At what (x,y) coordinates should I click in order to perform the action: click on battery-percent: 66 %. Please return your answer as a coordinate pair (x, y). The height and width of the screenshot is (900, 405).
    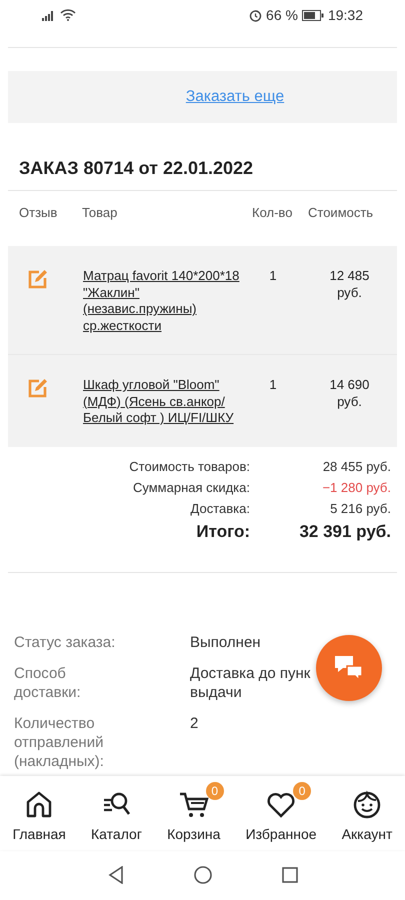
    Looking at the image, I should click on (282, 15).